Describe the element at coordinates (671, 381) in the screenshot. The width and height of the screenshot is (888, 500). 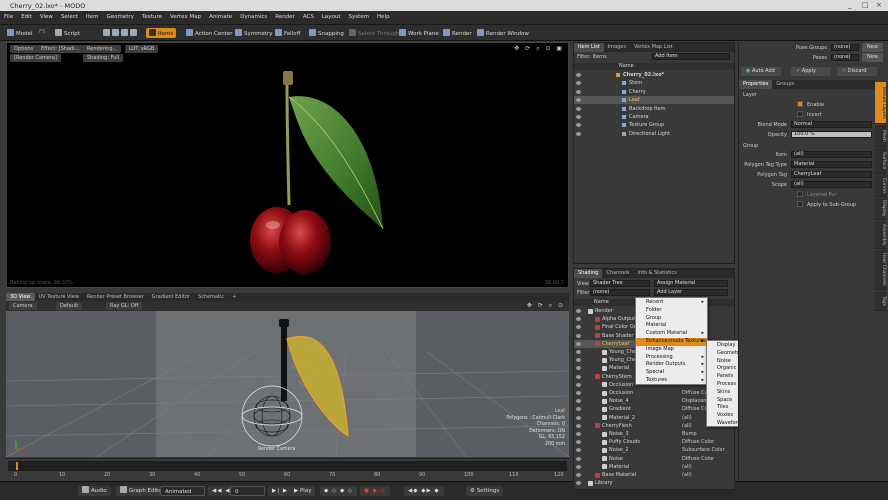
I see `menu-item: Textures ▸` at that location.